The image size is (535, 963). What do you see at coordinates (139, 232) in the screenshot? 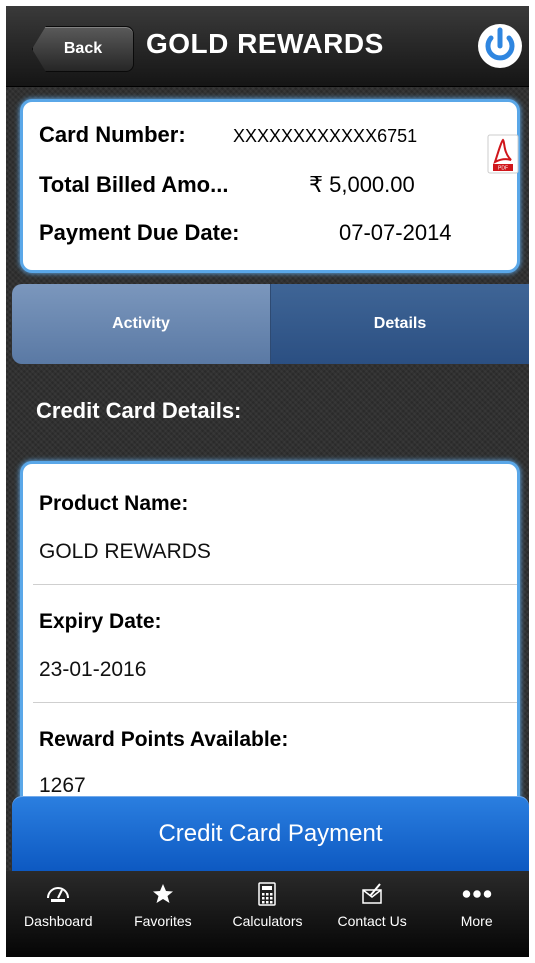
I see `due-date-label: Payment Due Date:` at bounding box center [139, 232].